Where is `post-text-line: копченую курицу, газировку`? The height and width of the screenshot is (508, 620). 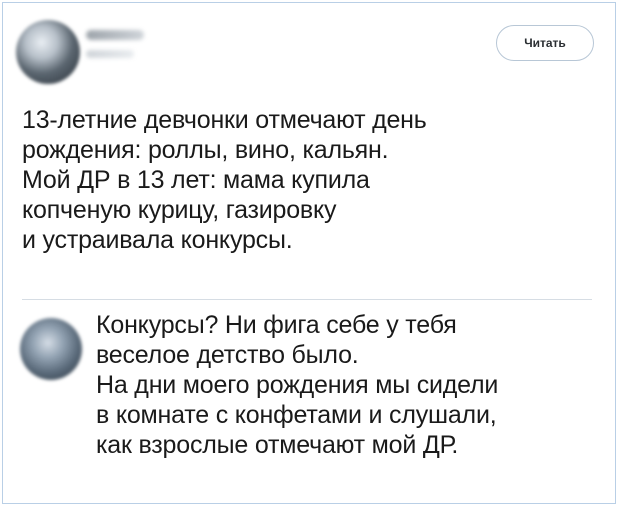
post-text-line: копченую курицу, газировку is located at coordinates (179, 210).